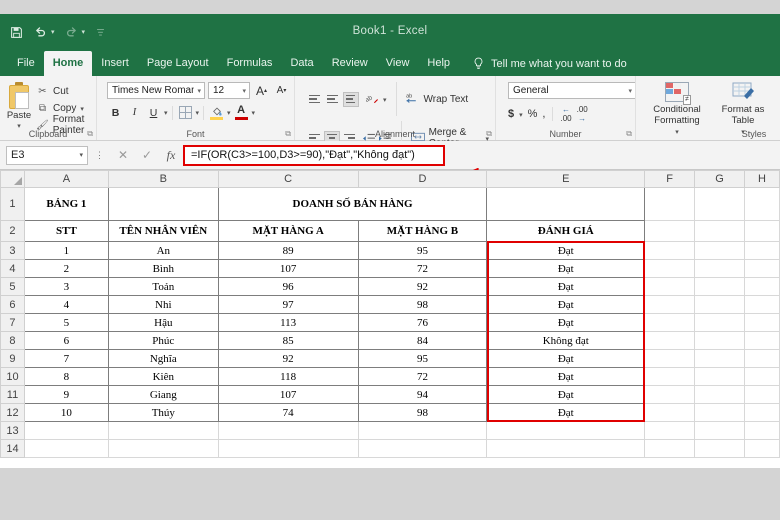 This screenshot has width=780, height=520. I want to click on cell-H5, so click(762, 286).